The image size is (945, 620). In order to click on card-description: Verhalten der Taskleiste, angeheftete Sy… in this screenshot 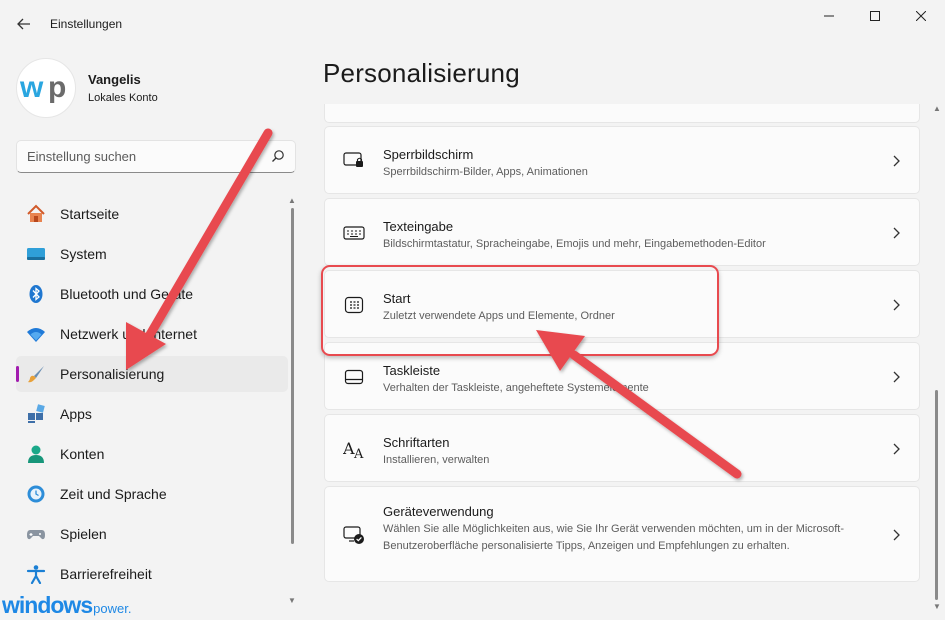, I will do `click(516, 388)`.